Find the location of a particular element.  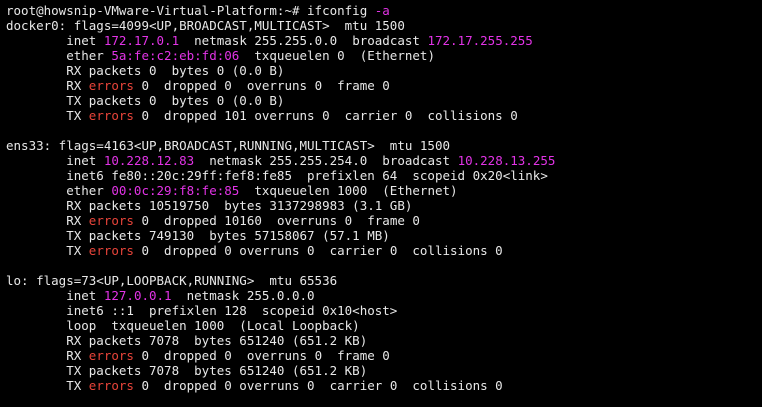

lo-rx-errors: RX errors 0 dropped 0 overruns 0 frame 0 is located at coordinates (384, 355).